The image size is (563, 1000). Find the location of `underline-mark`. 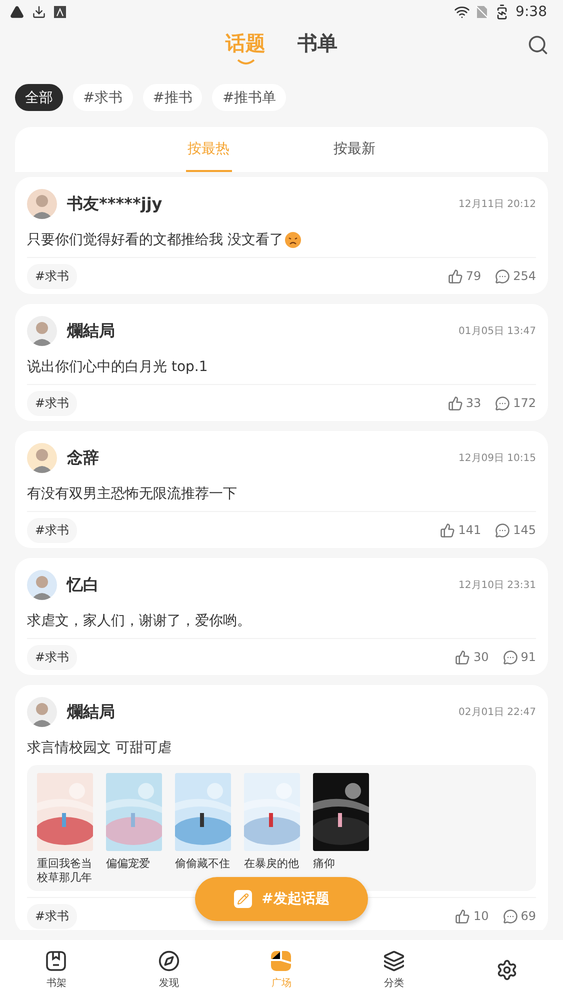

underline-mark is located at coordinates (245, 61).